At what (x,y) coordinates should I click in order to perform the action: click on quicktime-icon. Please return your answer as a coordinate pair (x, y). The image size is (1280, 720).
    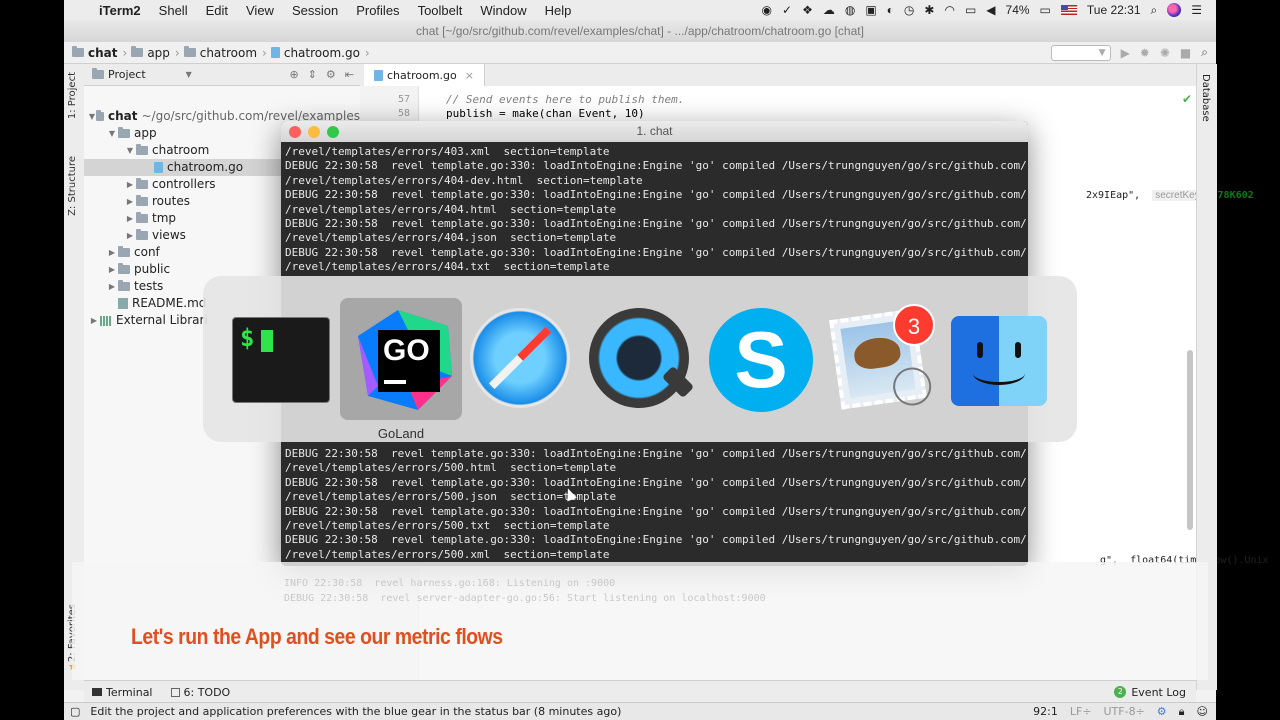
    Looking at the image, I should click on (642, 358).